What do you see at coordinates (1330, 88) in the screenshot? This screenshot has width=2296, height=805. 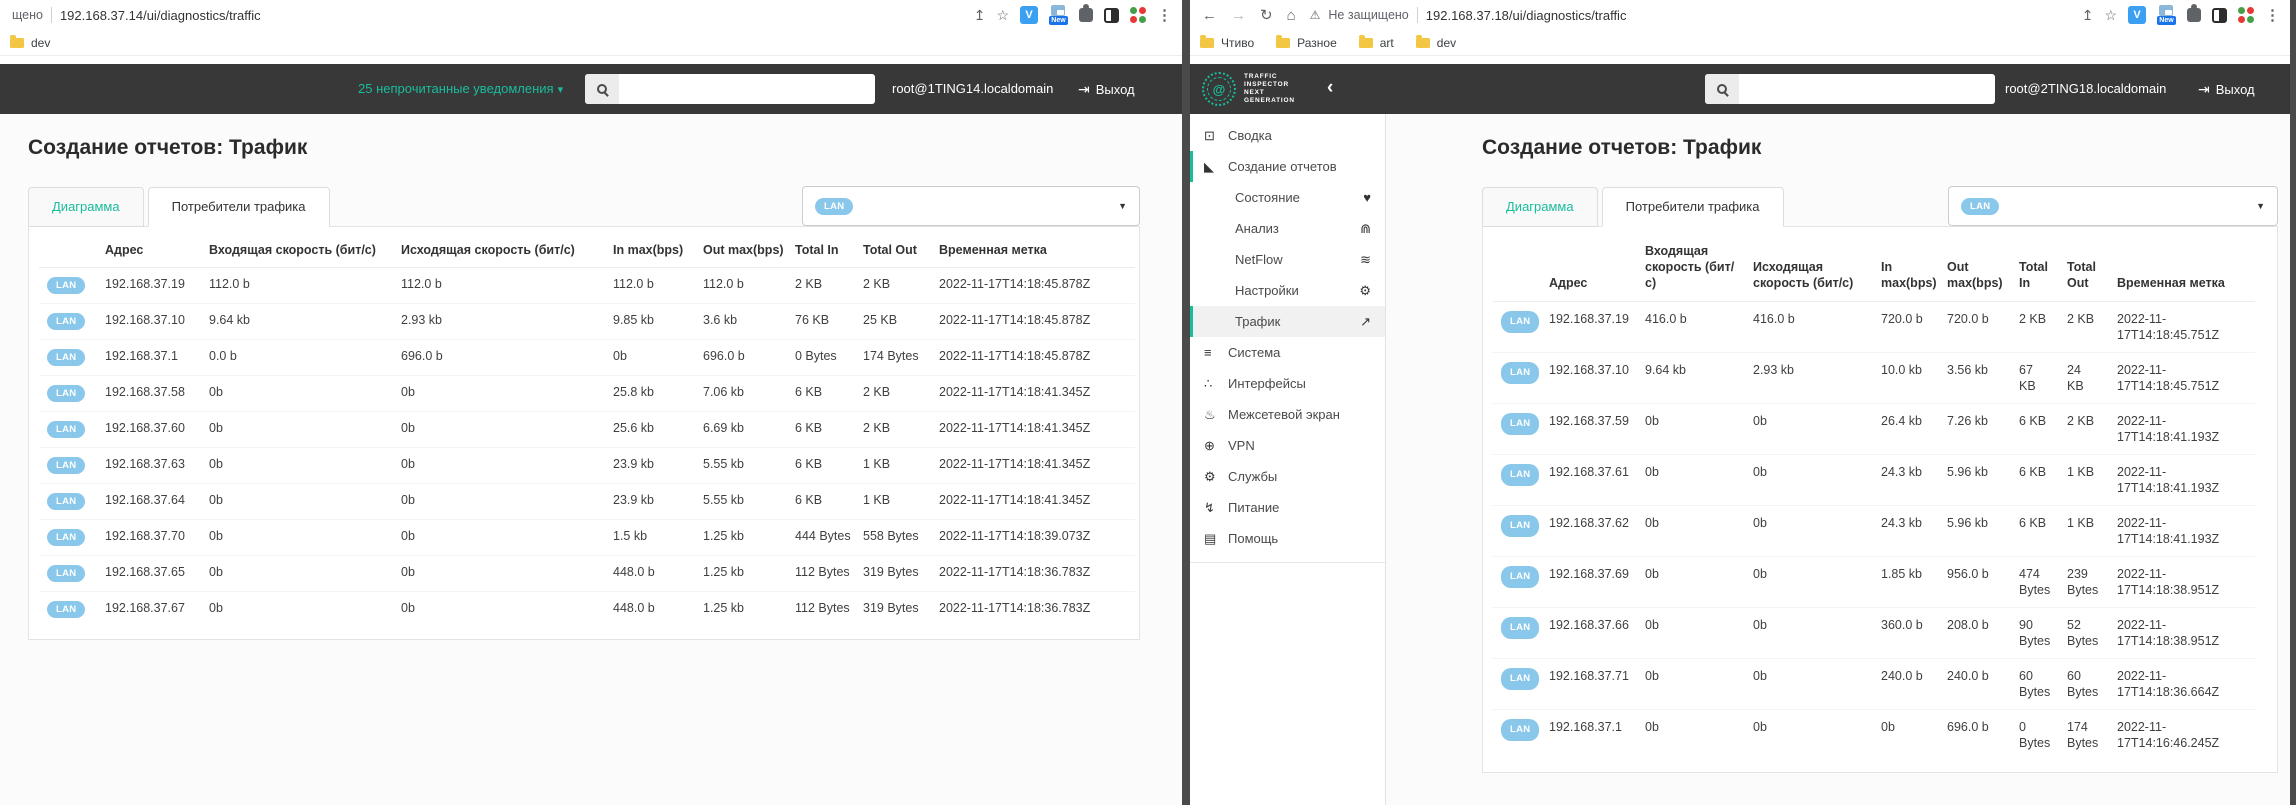 I see `sidebar-collapse-icon: ‹` at bounding box center [1330, 88].